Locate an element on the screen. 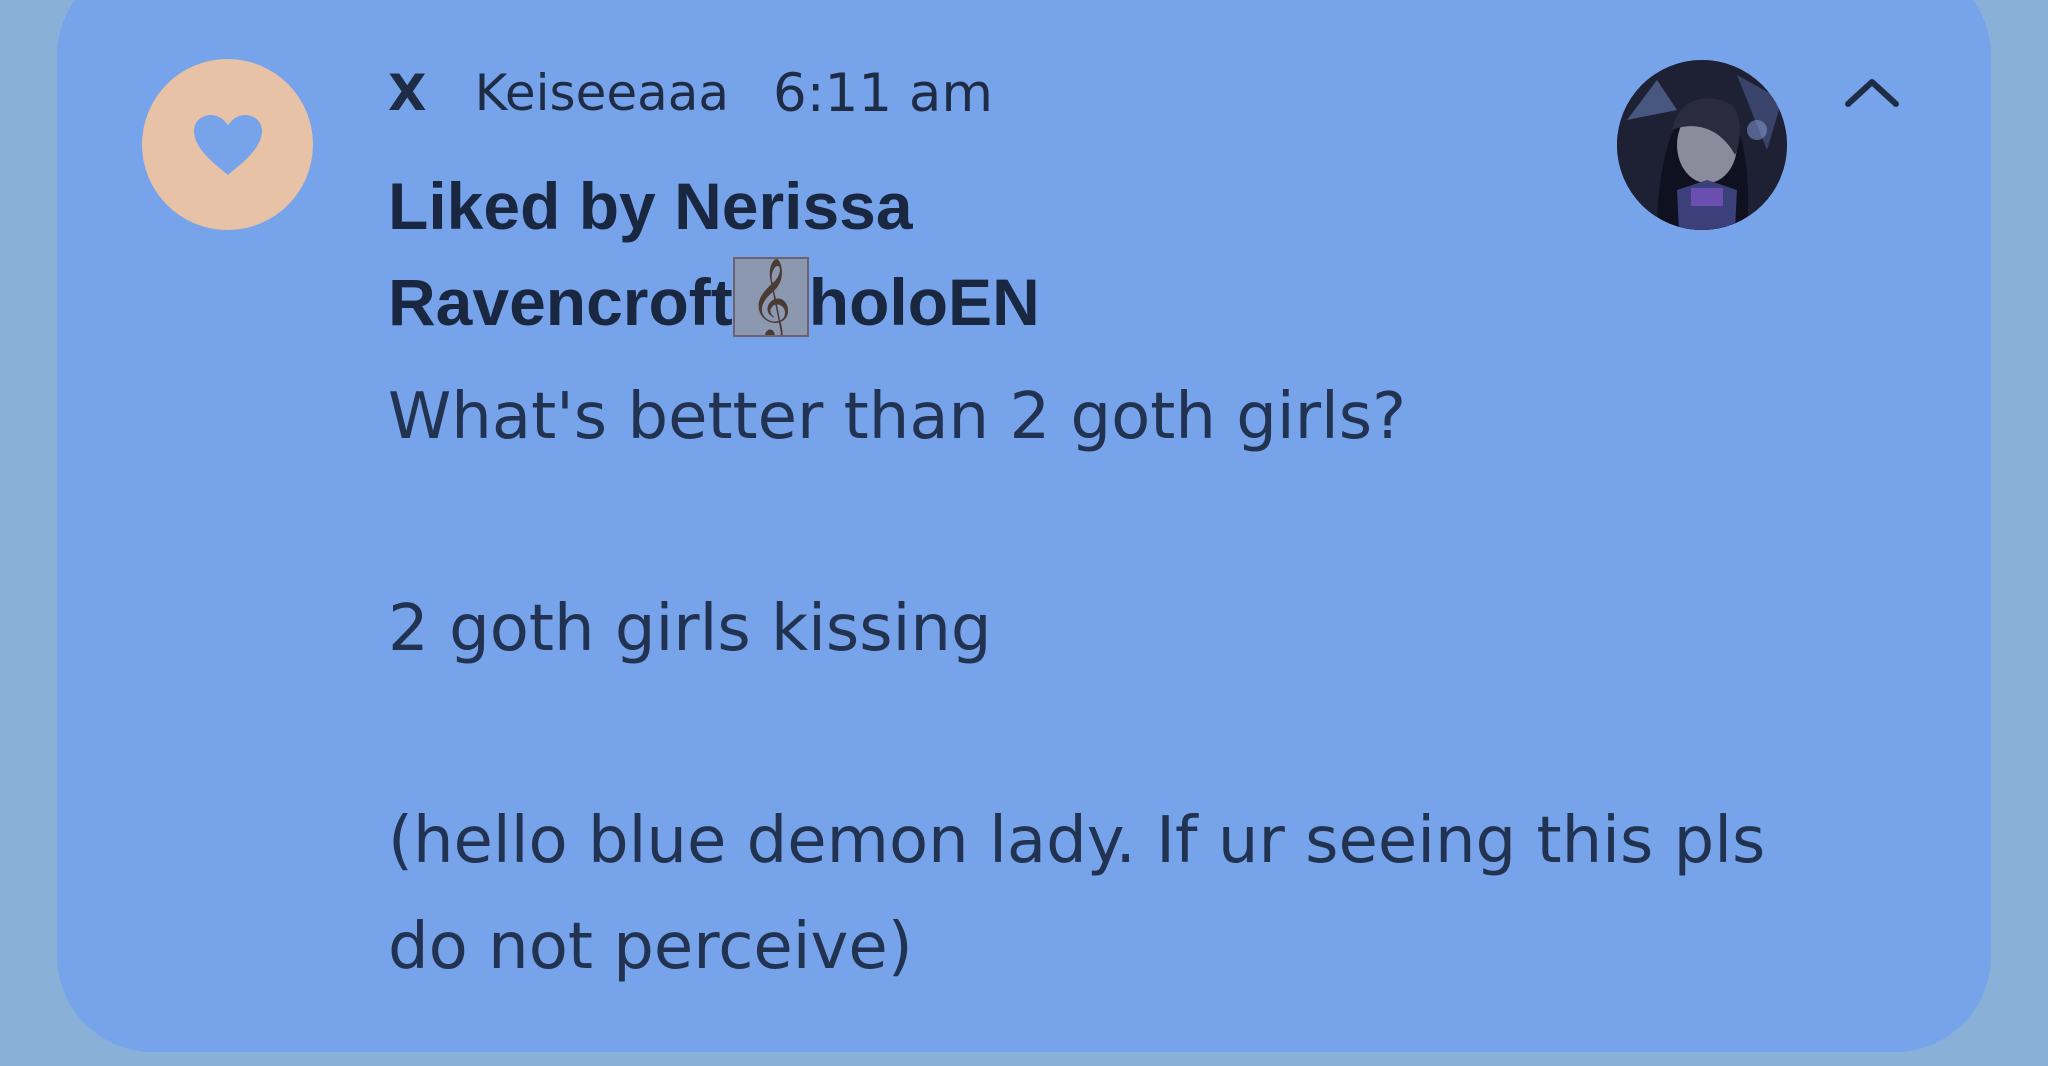 The height and width of the screenshot is (1066, 2048). title-suffix: holoEN is located at coordinates (924, 302).